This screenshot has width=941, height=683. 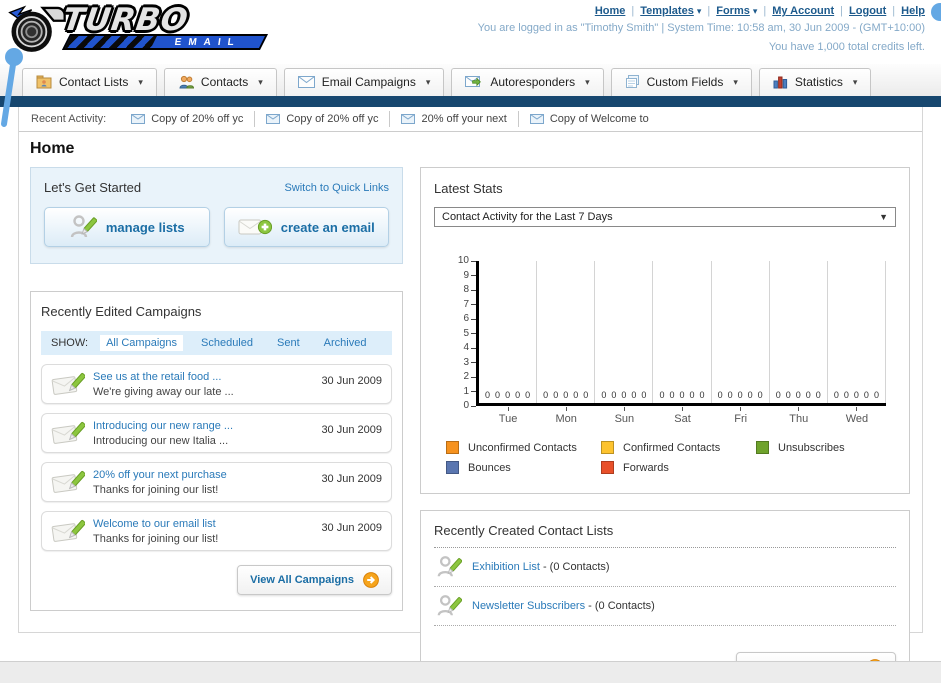 I want to click on chart-y-tick: 1, so click(x=469, y=392).